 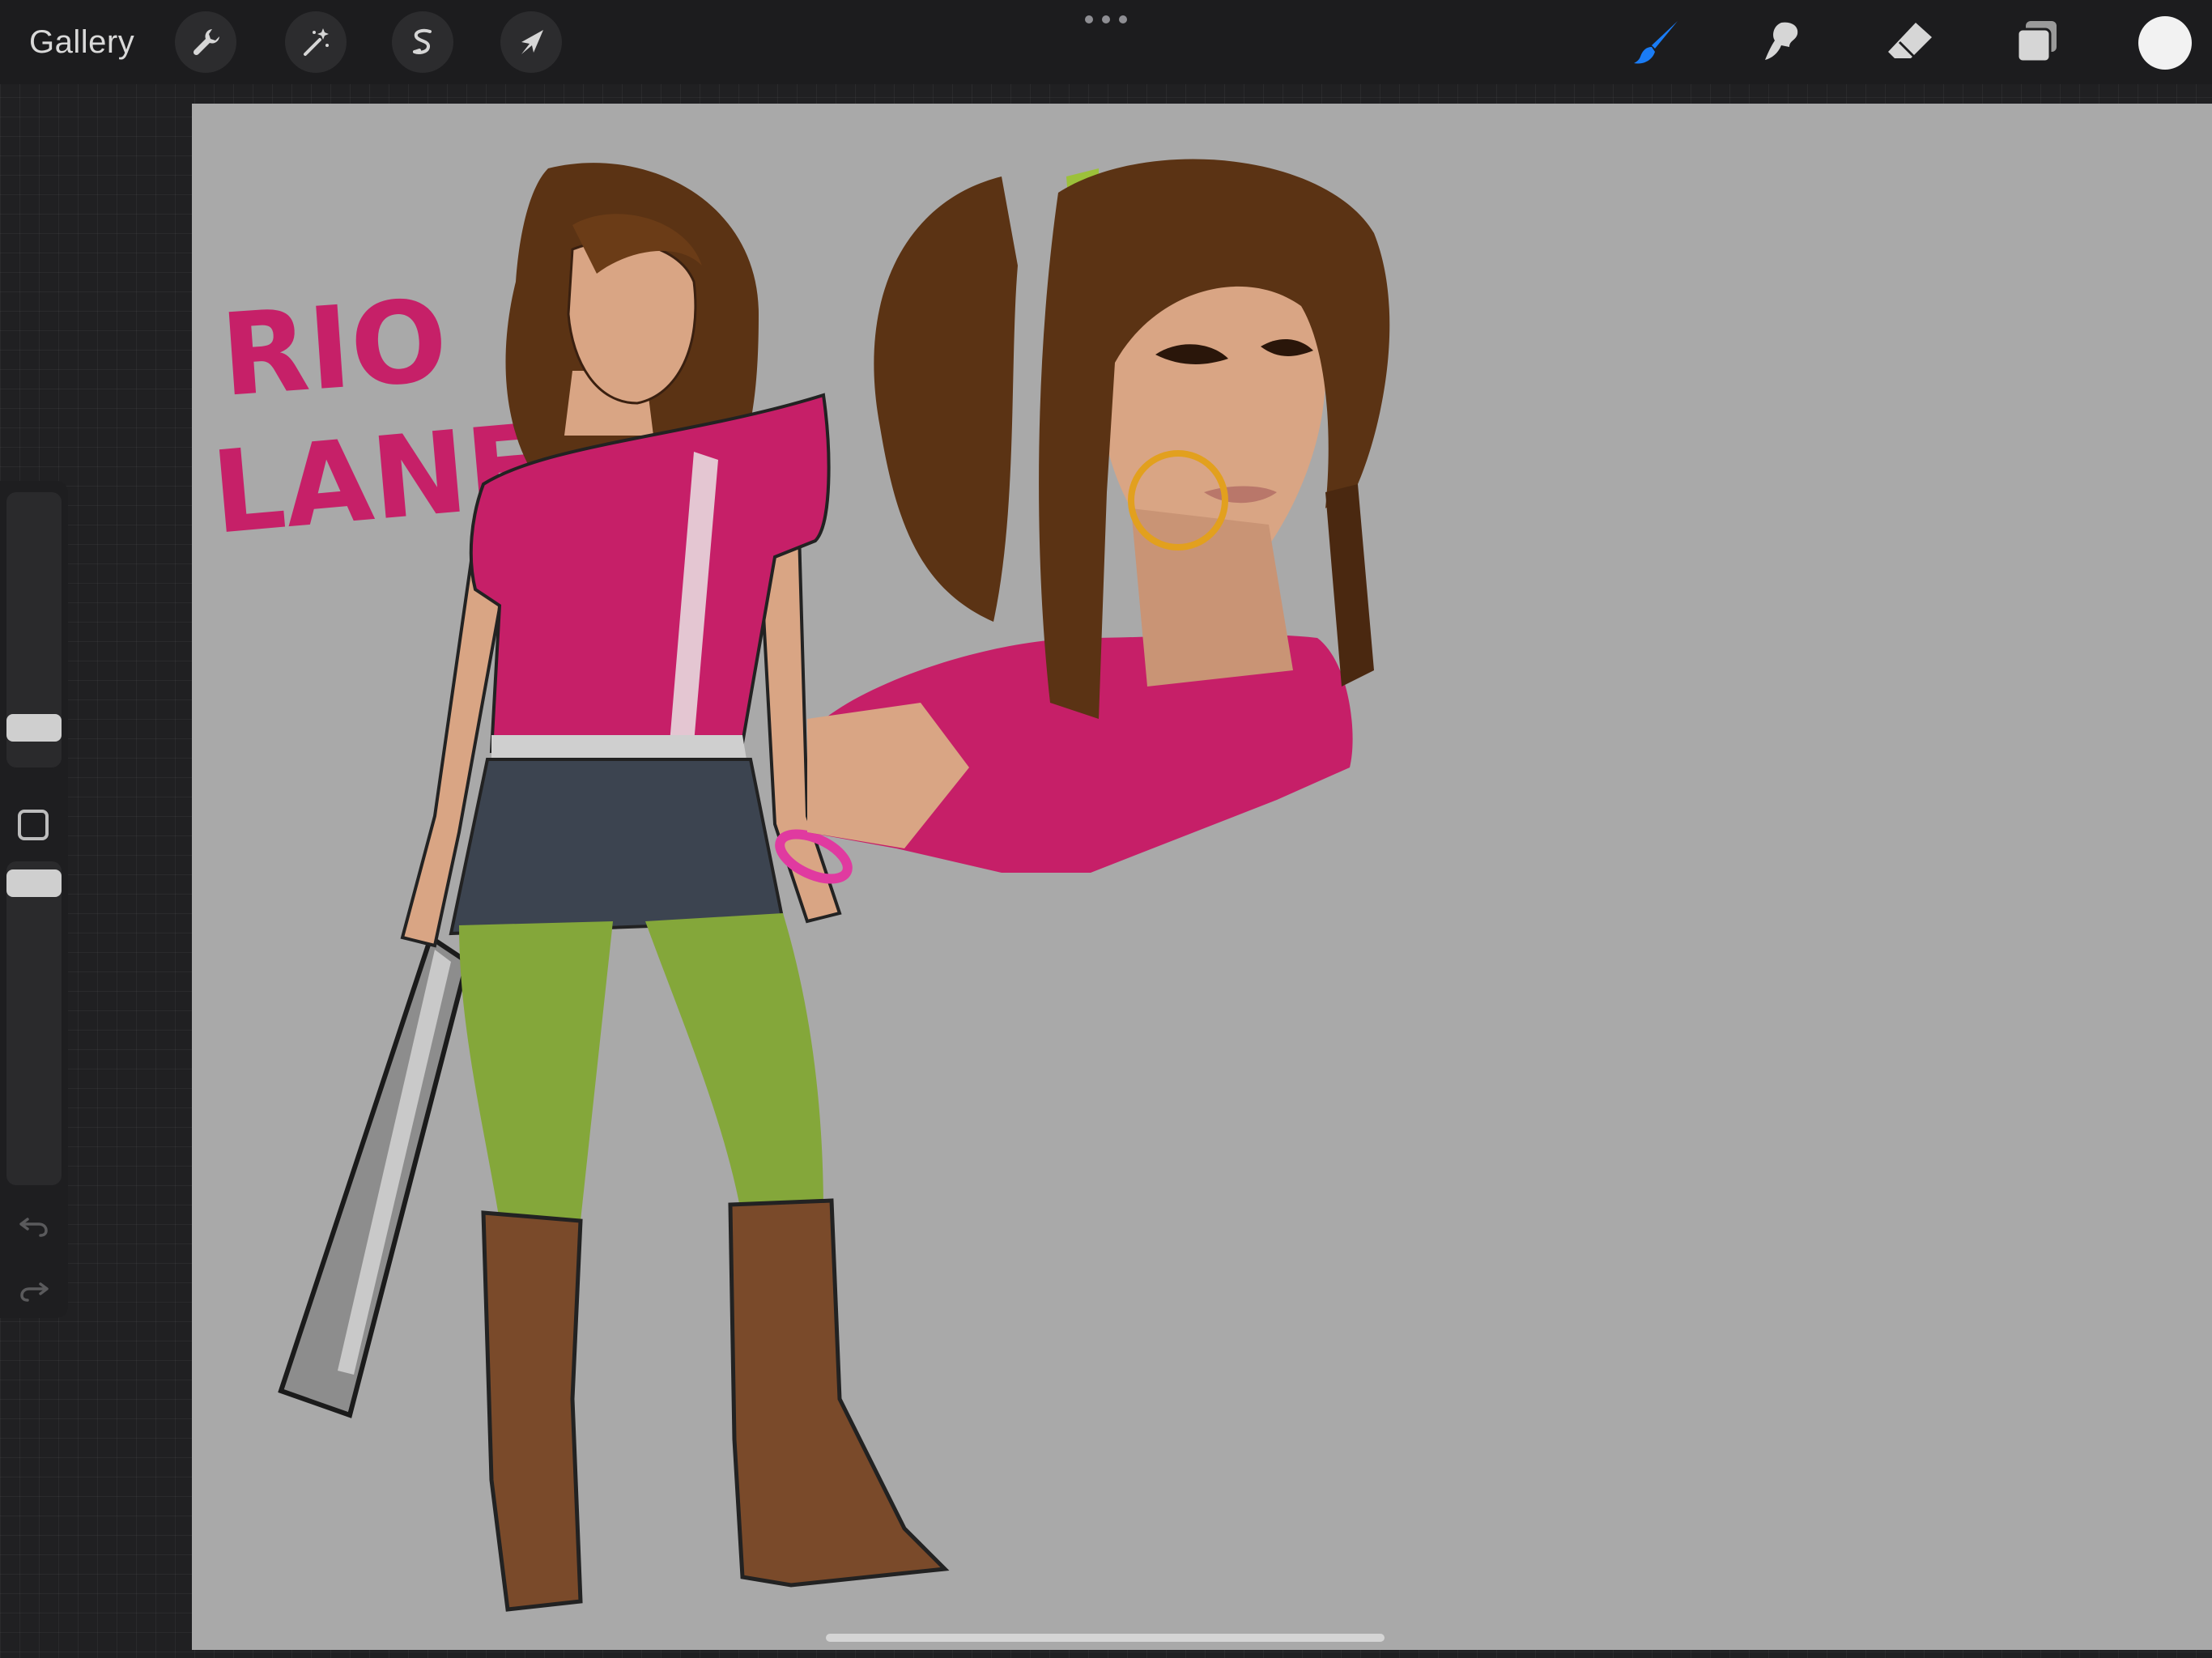 I want to click on right-leg, so click(x=734, y=1067).